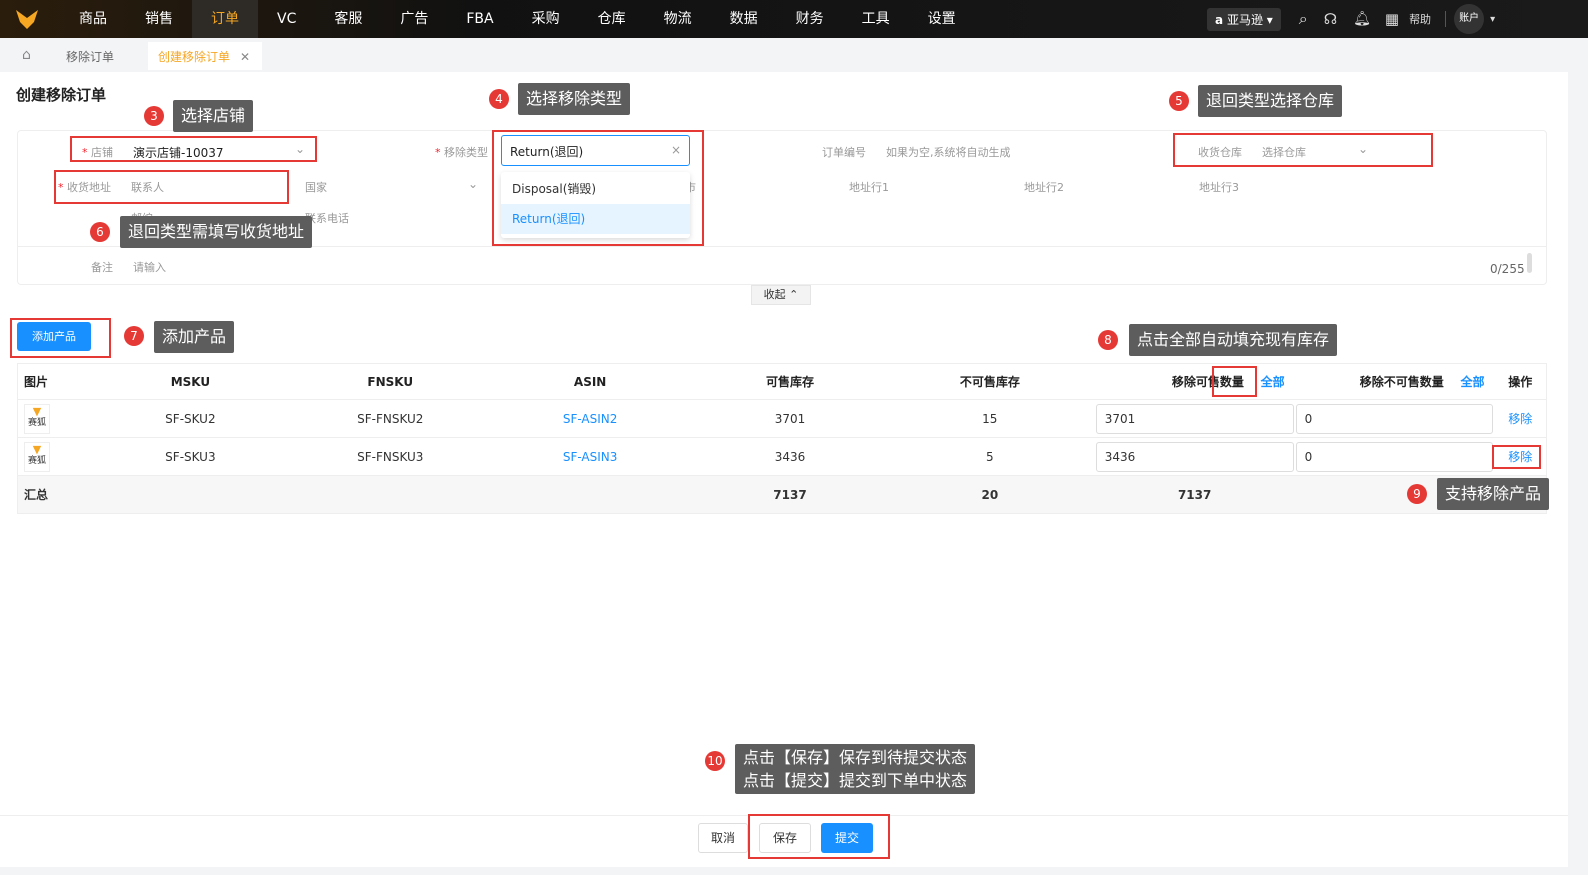  What do you see at coordinates (590, 381) in the screenshot?
I see `col-asin: ASIN` at bounding box center [590, 381].